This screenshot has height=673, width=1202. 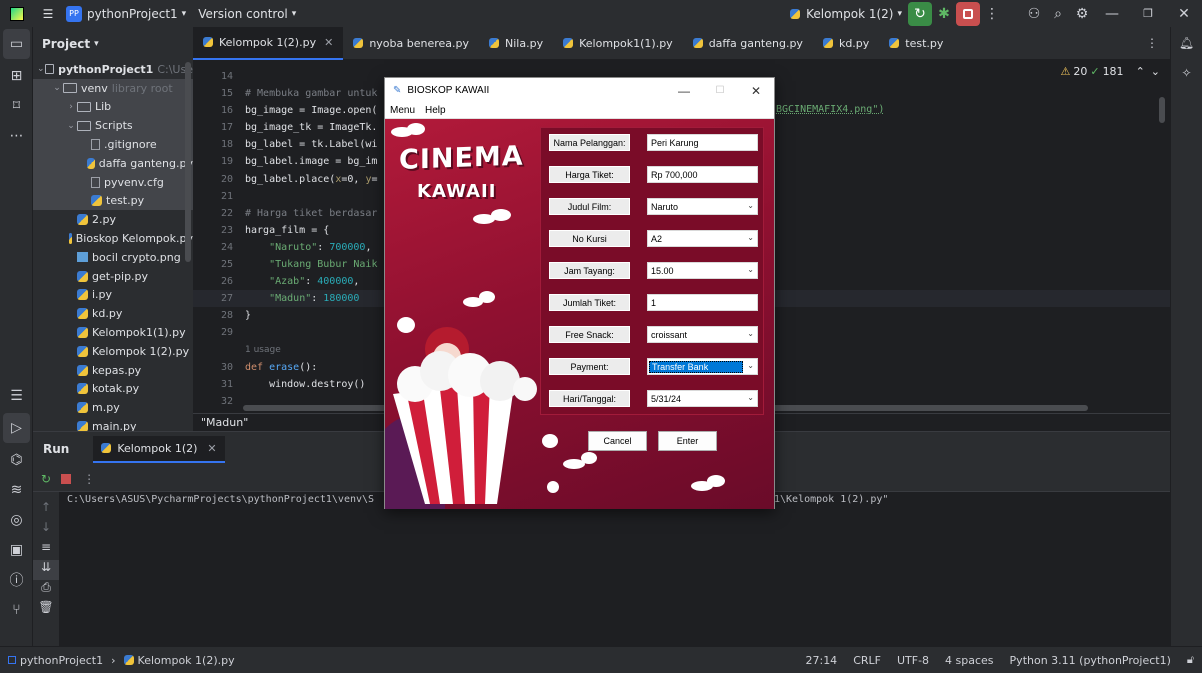 What do you see at coordinates (702, 238) in the screenshot?
I see `field-combobox: A2 ⌄` at bounding box center [702, 238].